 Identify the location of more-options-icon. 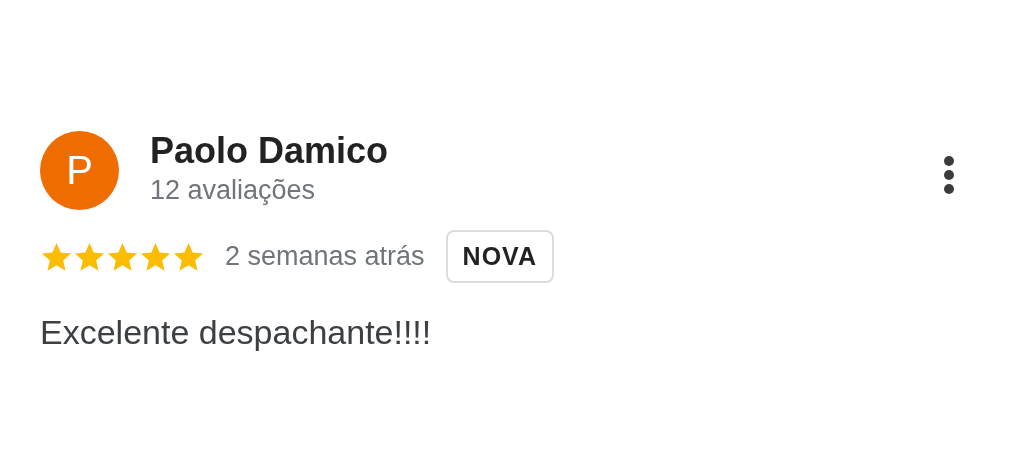
(949, 175).